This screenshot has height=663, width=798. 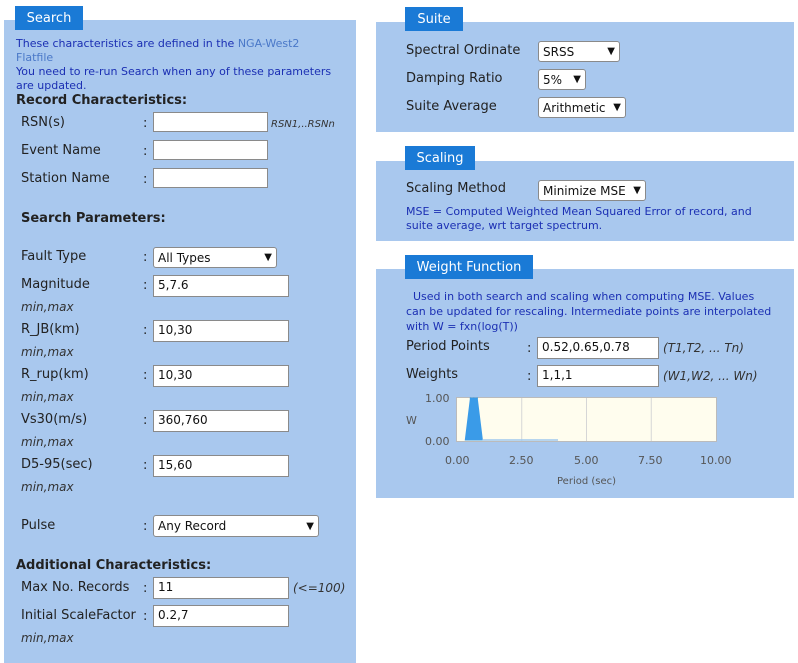 I want to click on weights-hint: (W1,W2, ... Wn), so click(x=710, y=376).